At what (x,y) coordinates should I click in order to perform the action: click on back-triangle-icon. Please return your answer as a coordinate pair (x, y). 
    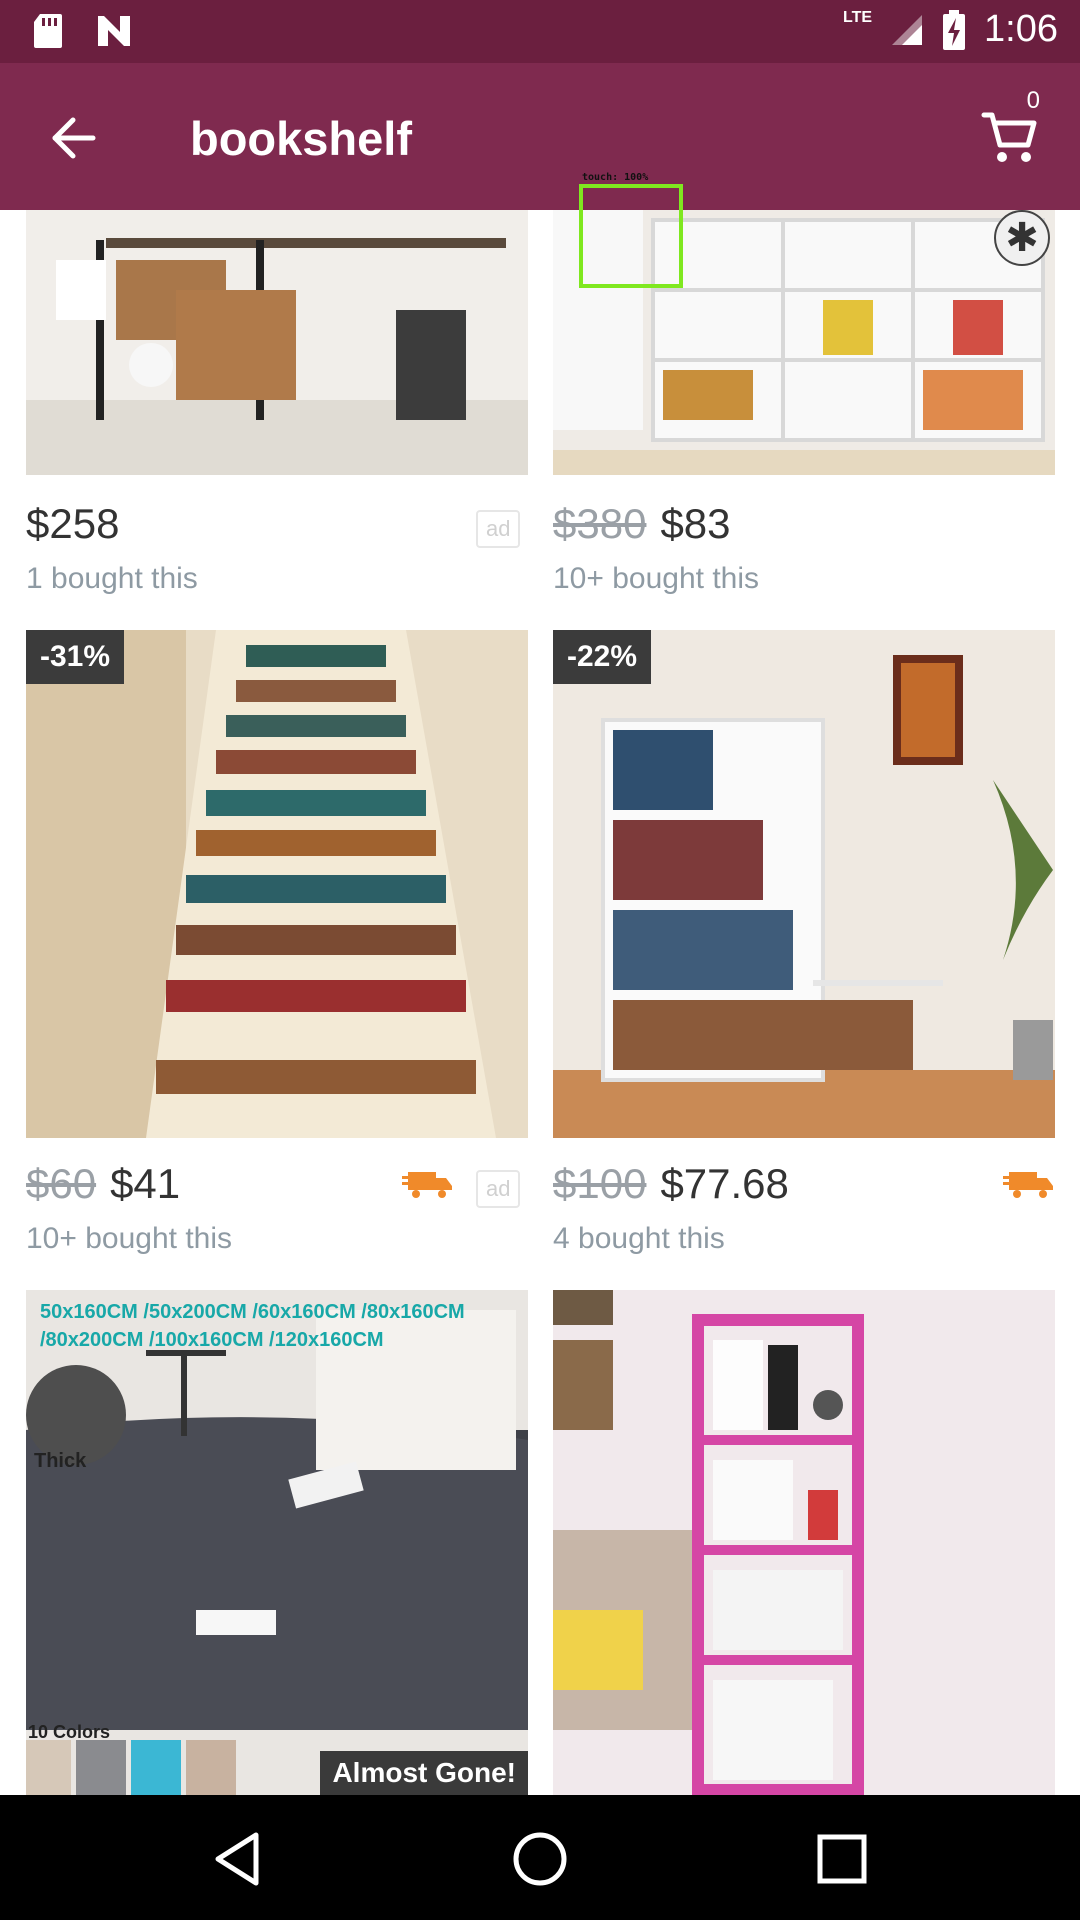
    Looking at the image, I should click on (238, 1859).